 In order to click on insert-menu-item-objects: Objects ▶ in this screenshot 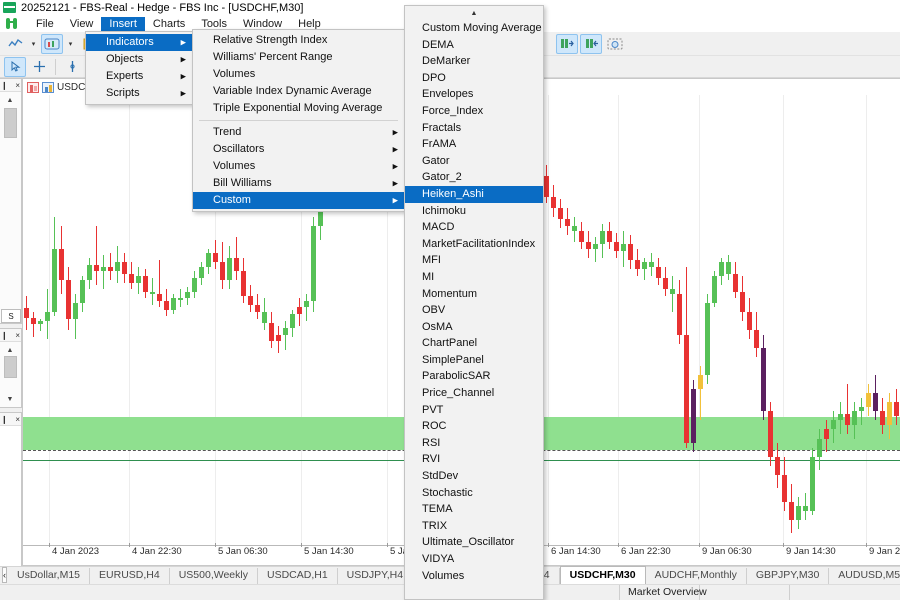, I will do `click(139, 59)`.